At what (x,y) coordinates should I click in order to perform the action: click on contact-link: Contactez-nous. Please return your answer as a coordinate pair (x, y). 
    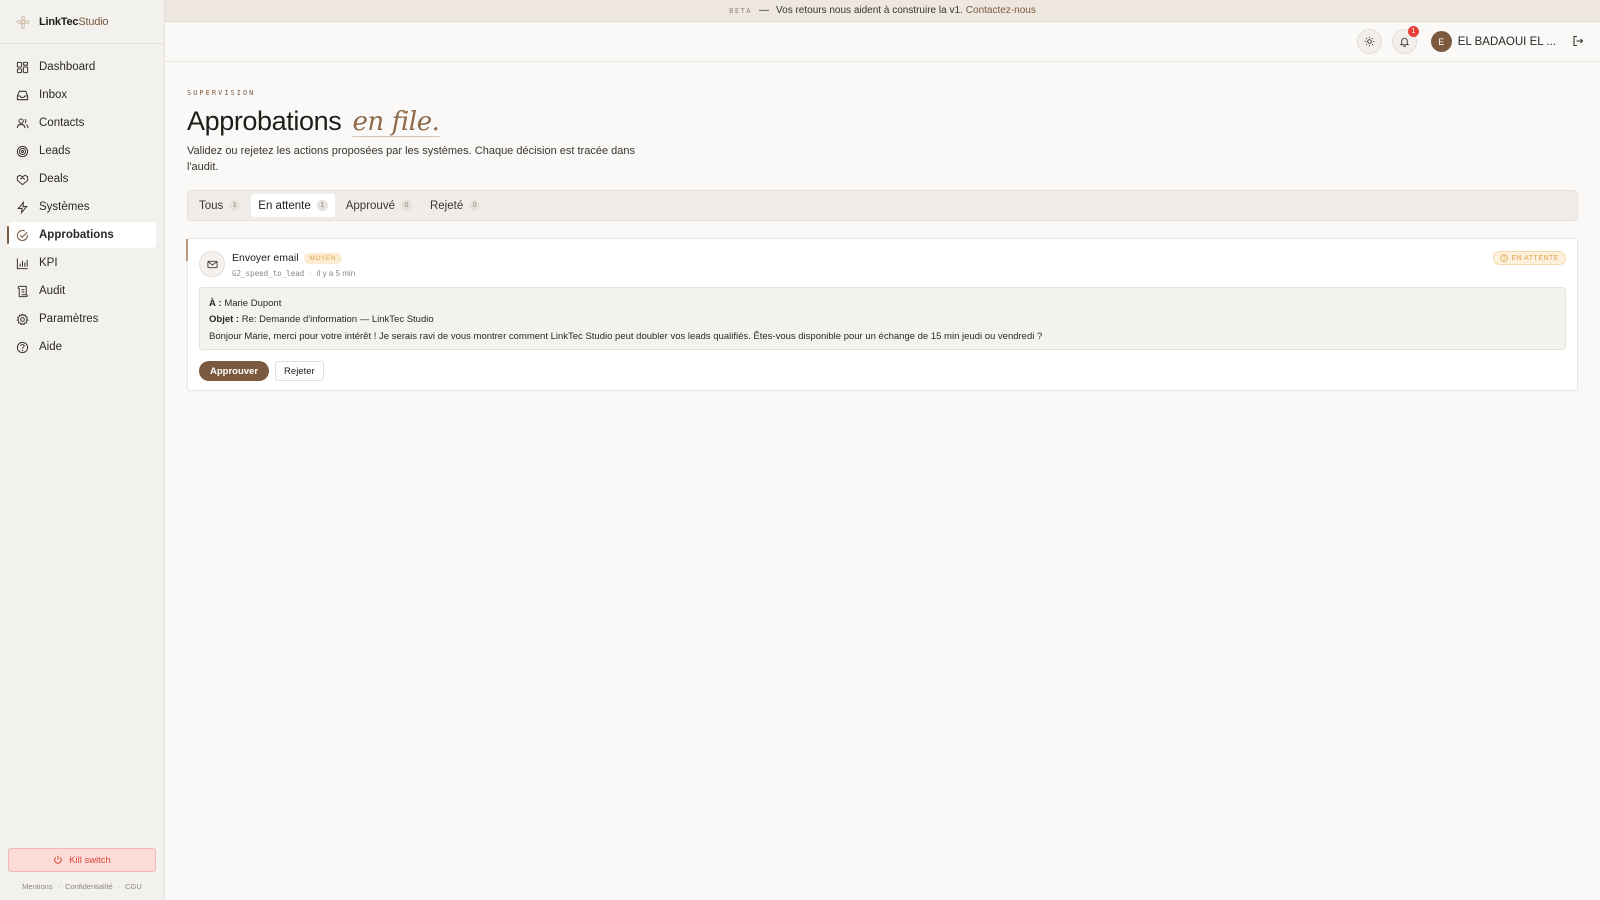
    Looking at the image, I should click on (1001, 10).